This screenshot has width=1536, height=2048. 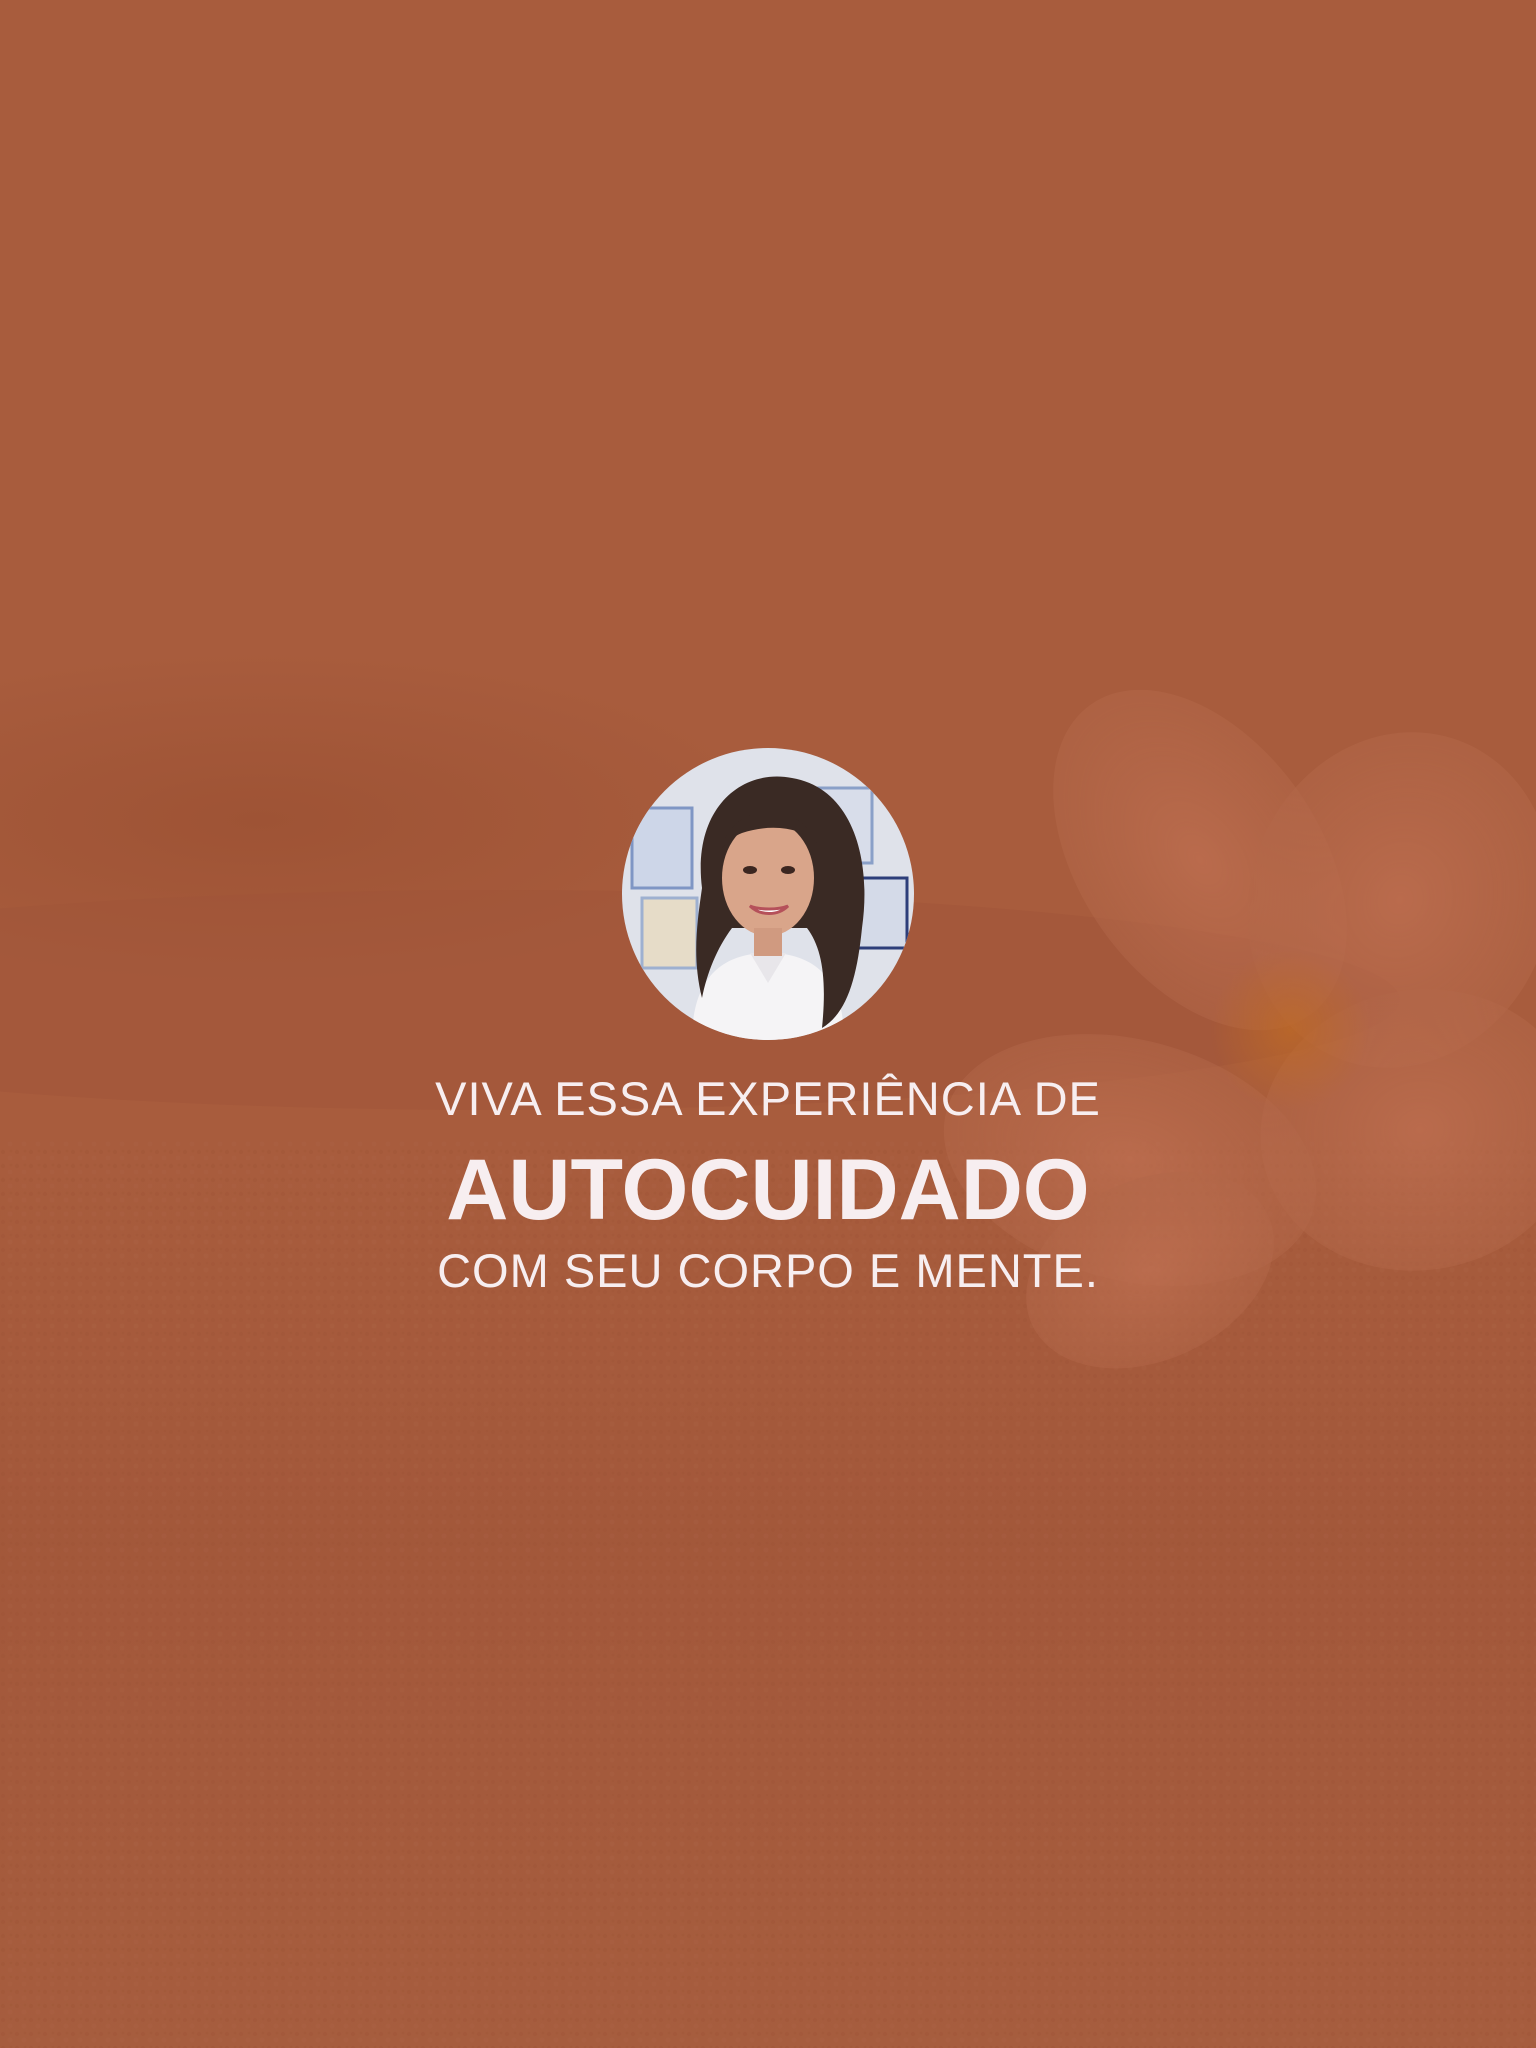 I want to click on headline-main: AUTOCUIDADO, so click(x=768, y=1190).